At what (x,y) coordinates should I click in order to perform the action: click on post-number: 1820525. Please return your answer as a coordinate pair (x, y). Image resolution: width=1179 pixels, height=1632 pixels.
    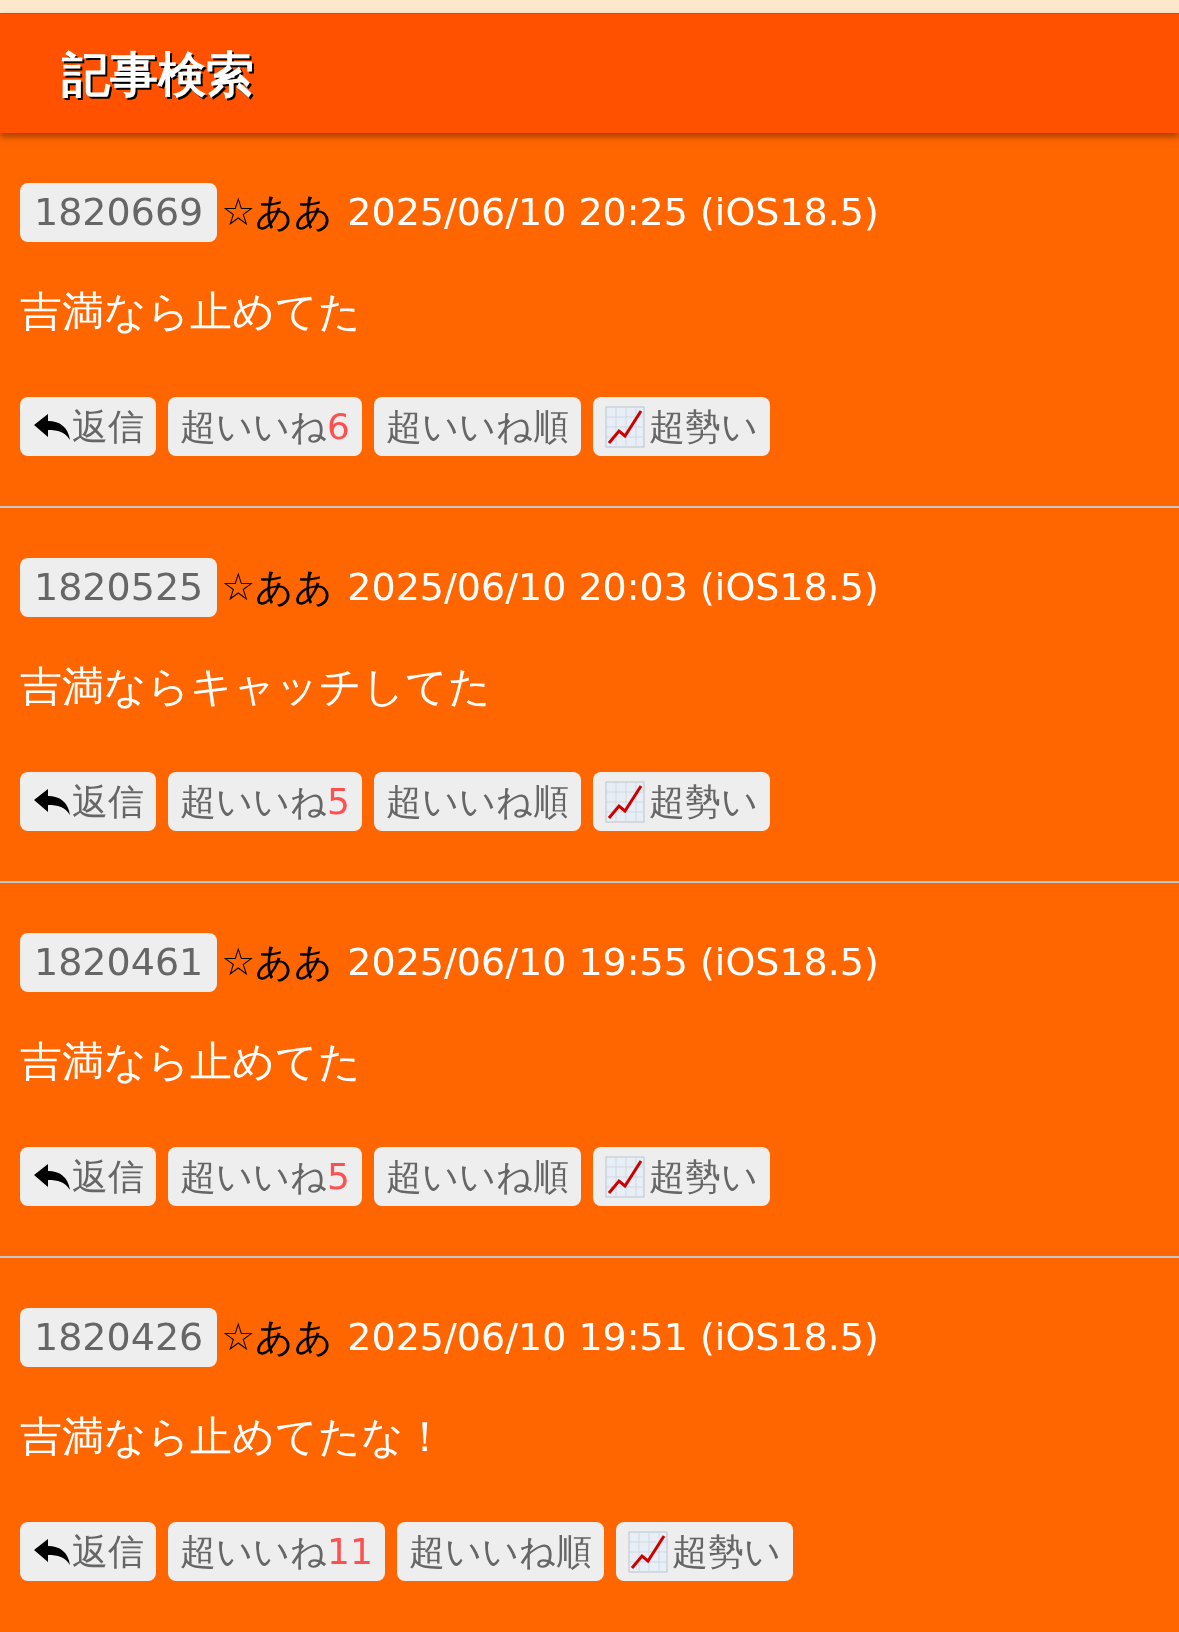
    Looking at the image, I should click on (119, 587).